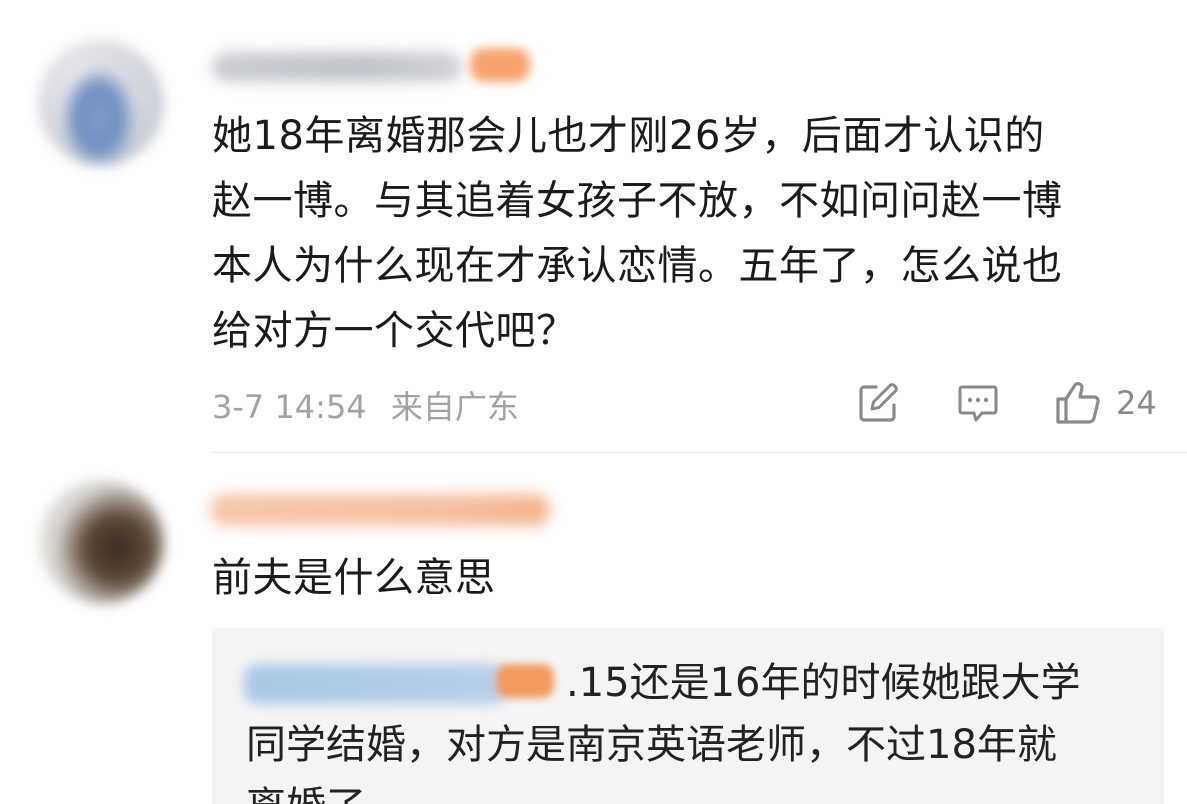 This screenshot has height=804, width=1187. Describe the element at coordinates (1078, 403) in the screenshot. I see `thumbs-up-icon` at that location.